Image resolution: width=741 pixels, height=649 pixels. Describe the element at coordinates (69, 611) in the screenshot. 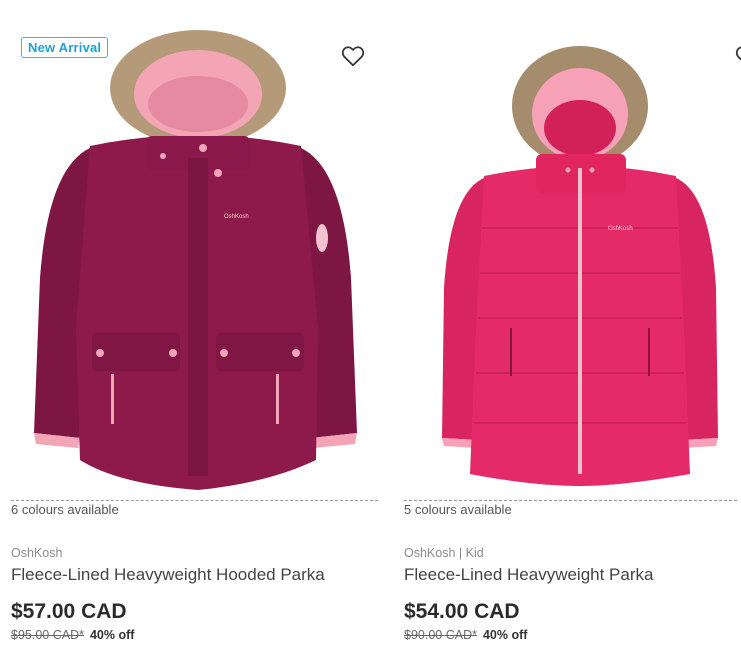

I see `sale-price: $57.00 CAD` at that location.